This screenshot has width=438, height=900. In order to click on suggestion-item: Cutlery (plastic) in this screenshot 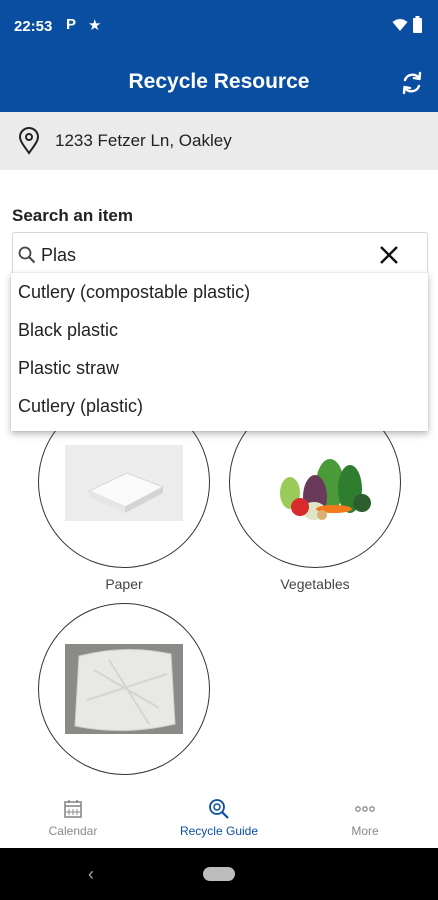, I will do `click(219, 406)`.